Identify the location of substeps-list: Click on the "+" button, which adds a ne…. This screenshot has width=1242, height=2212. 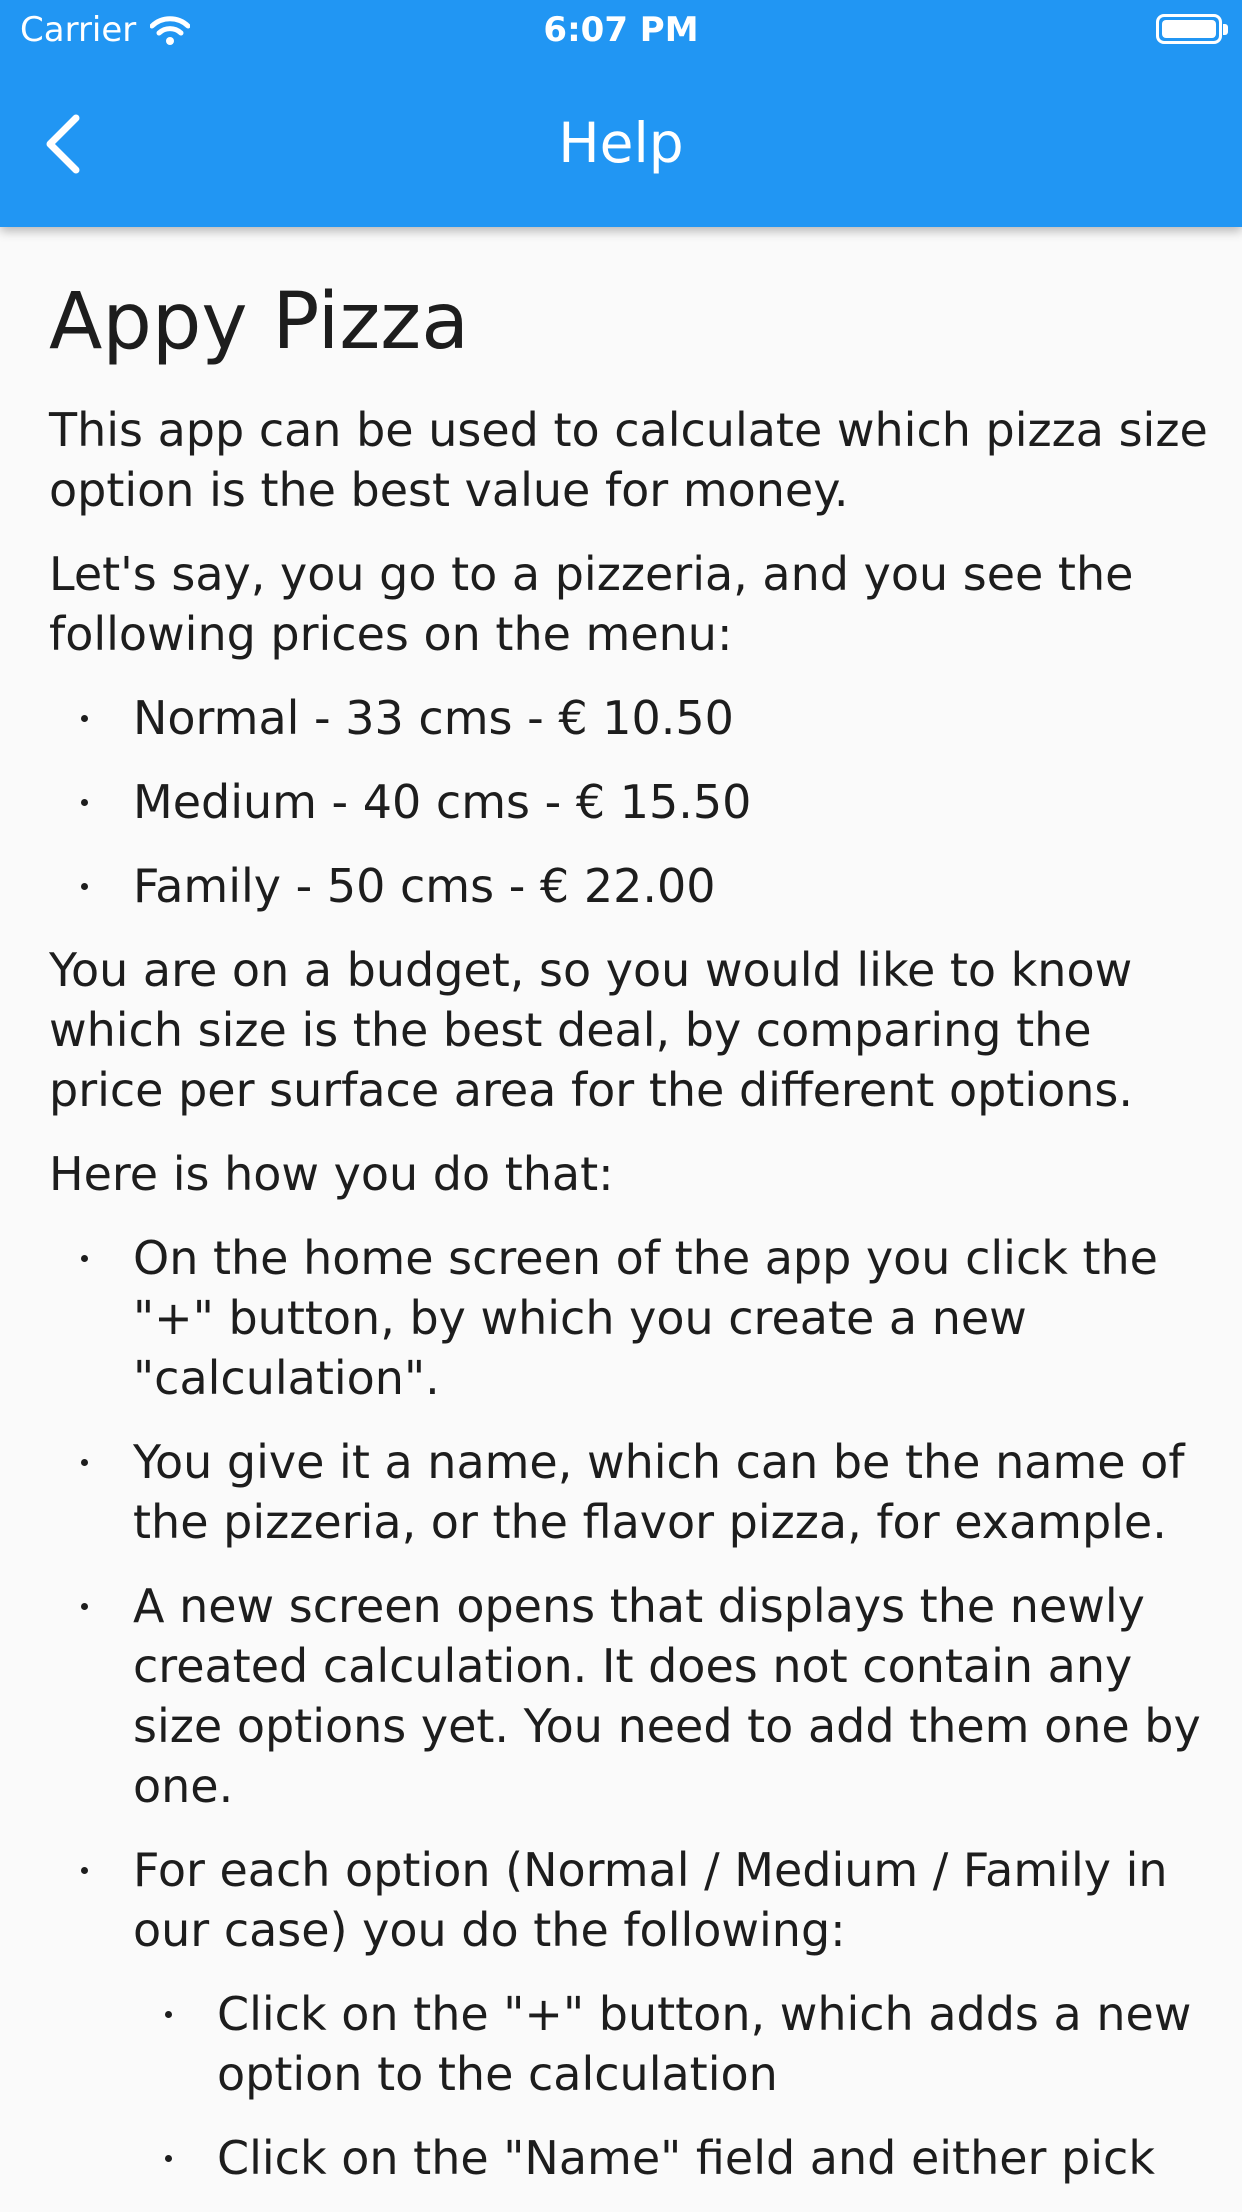
(671, 2086).